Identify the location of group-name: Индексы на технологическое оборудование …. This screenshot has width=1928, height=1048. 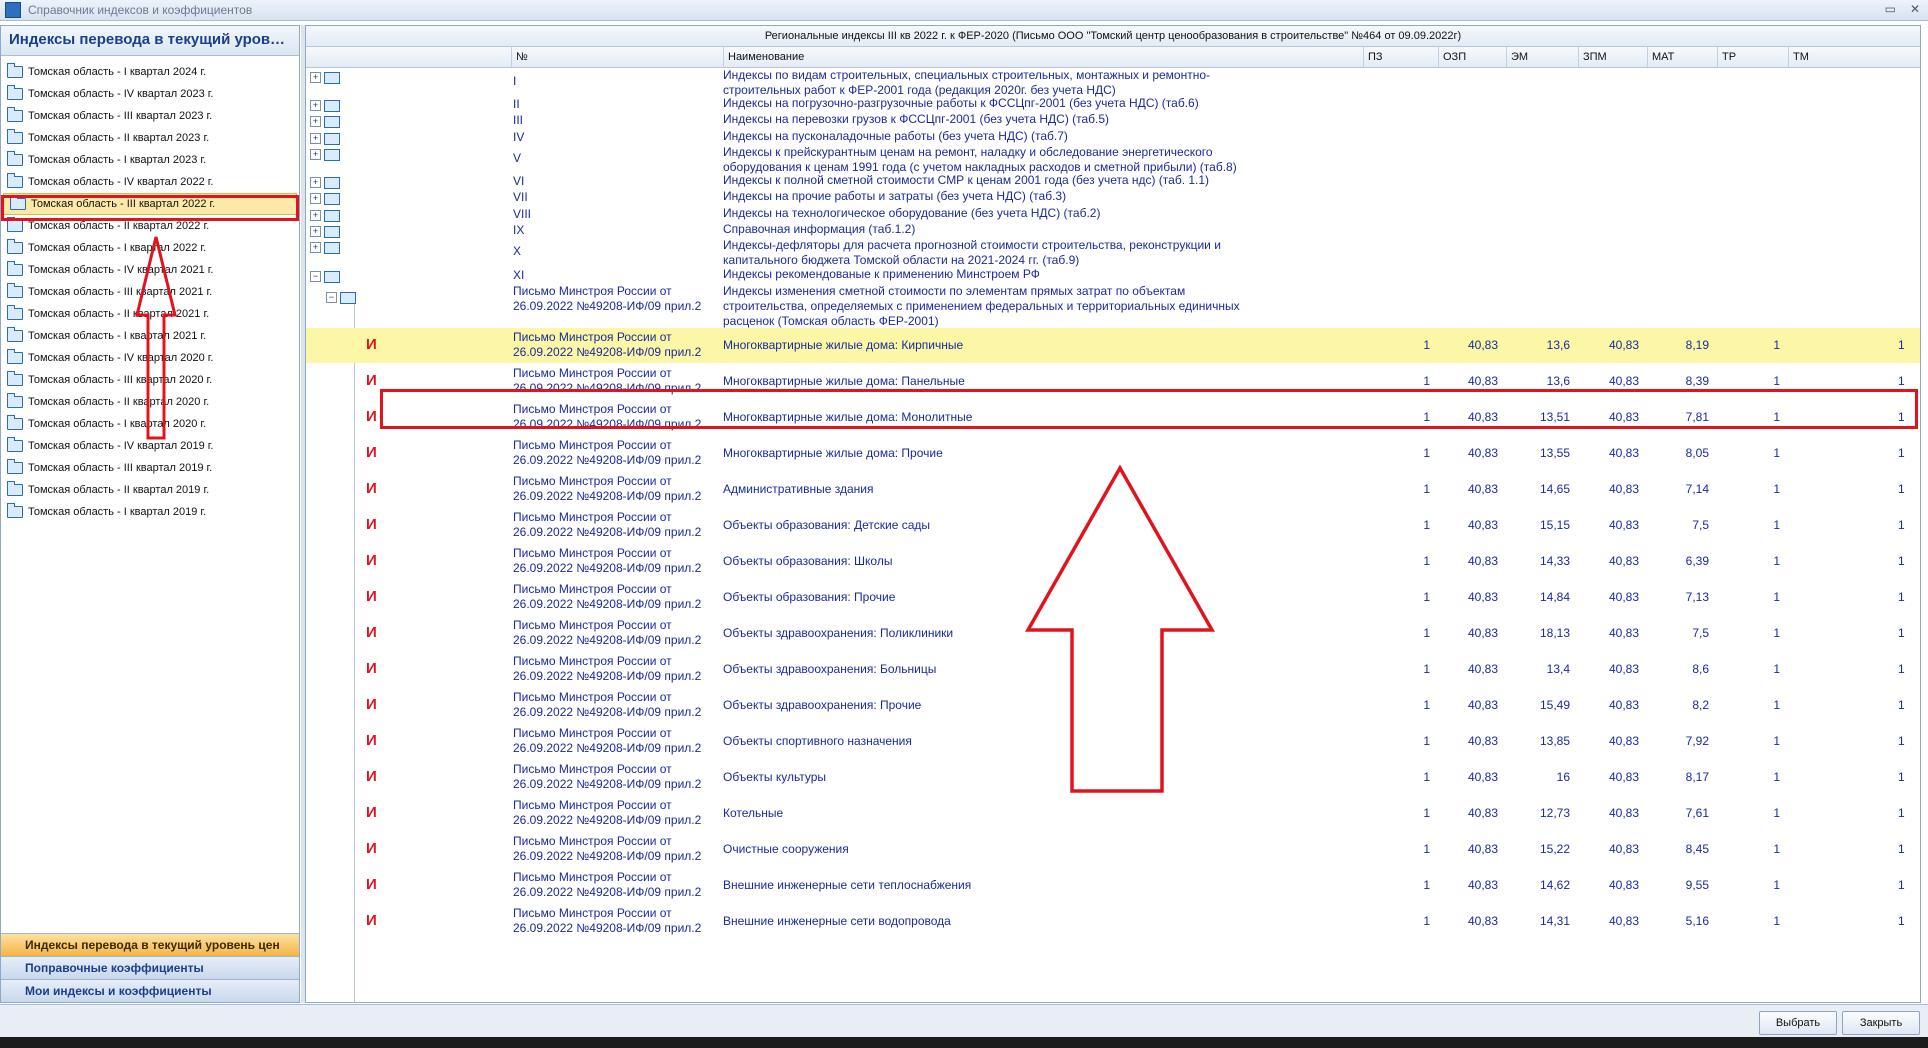
(912, 213).